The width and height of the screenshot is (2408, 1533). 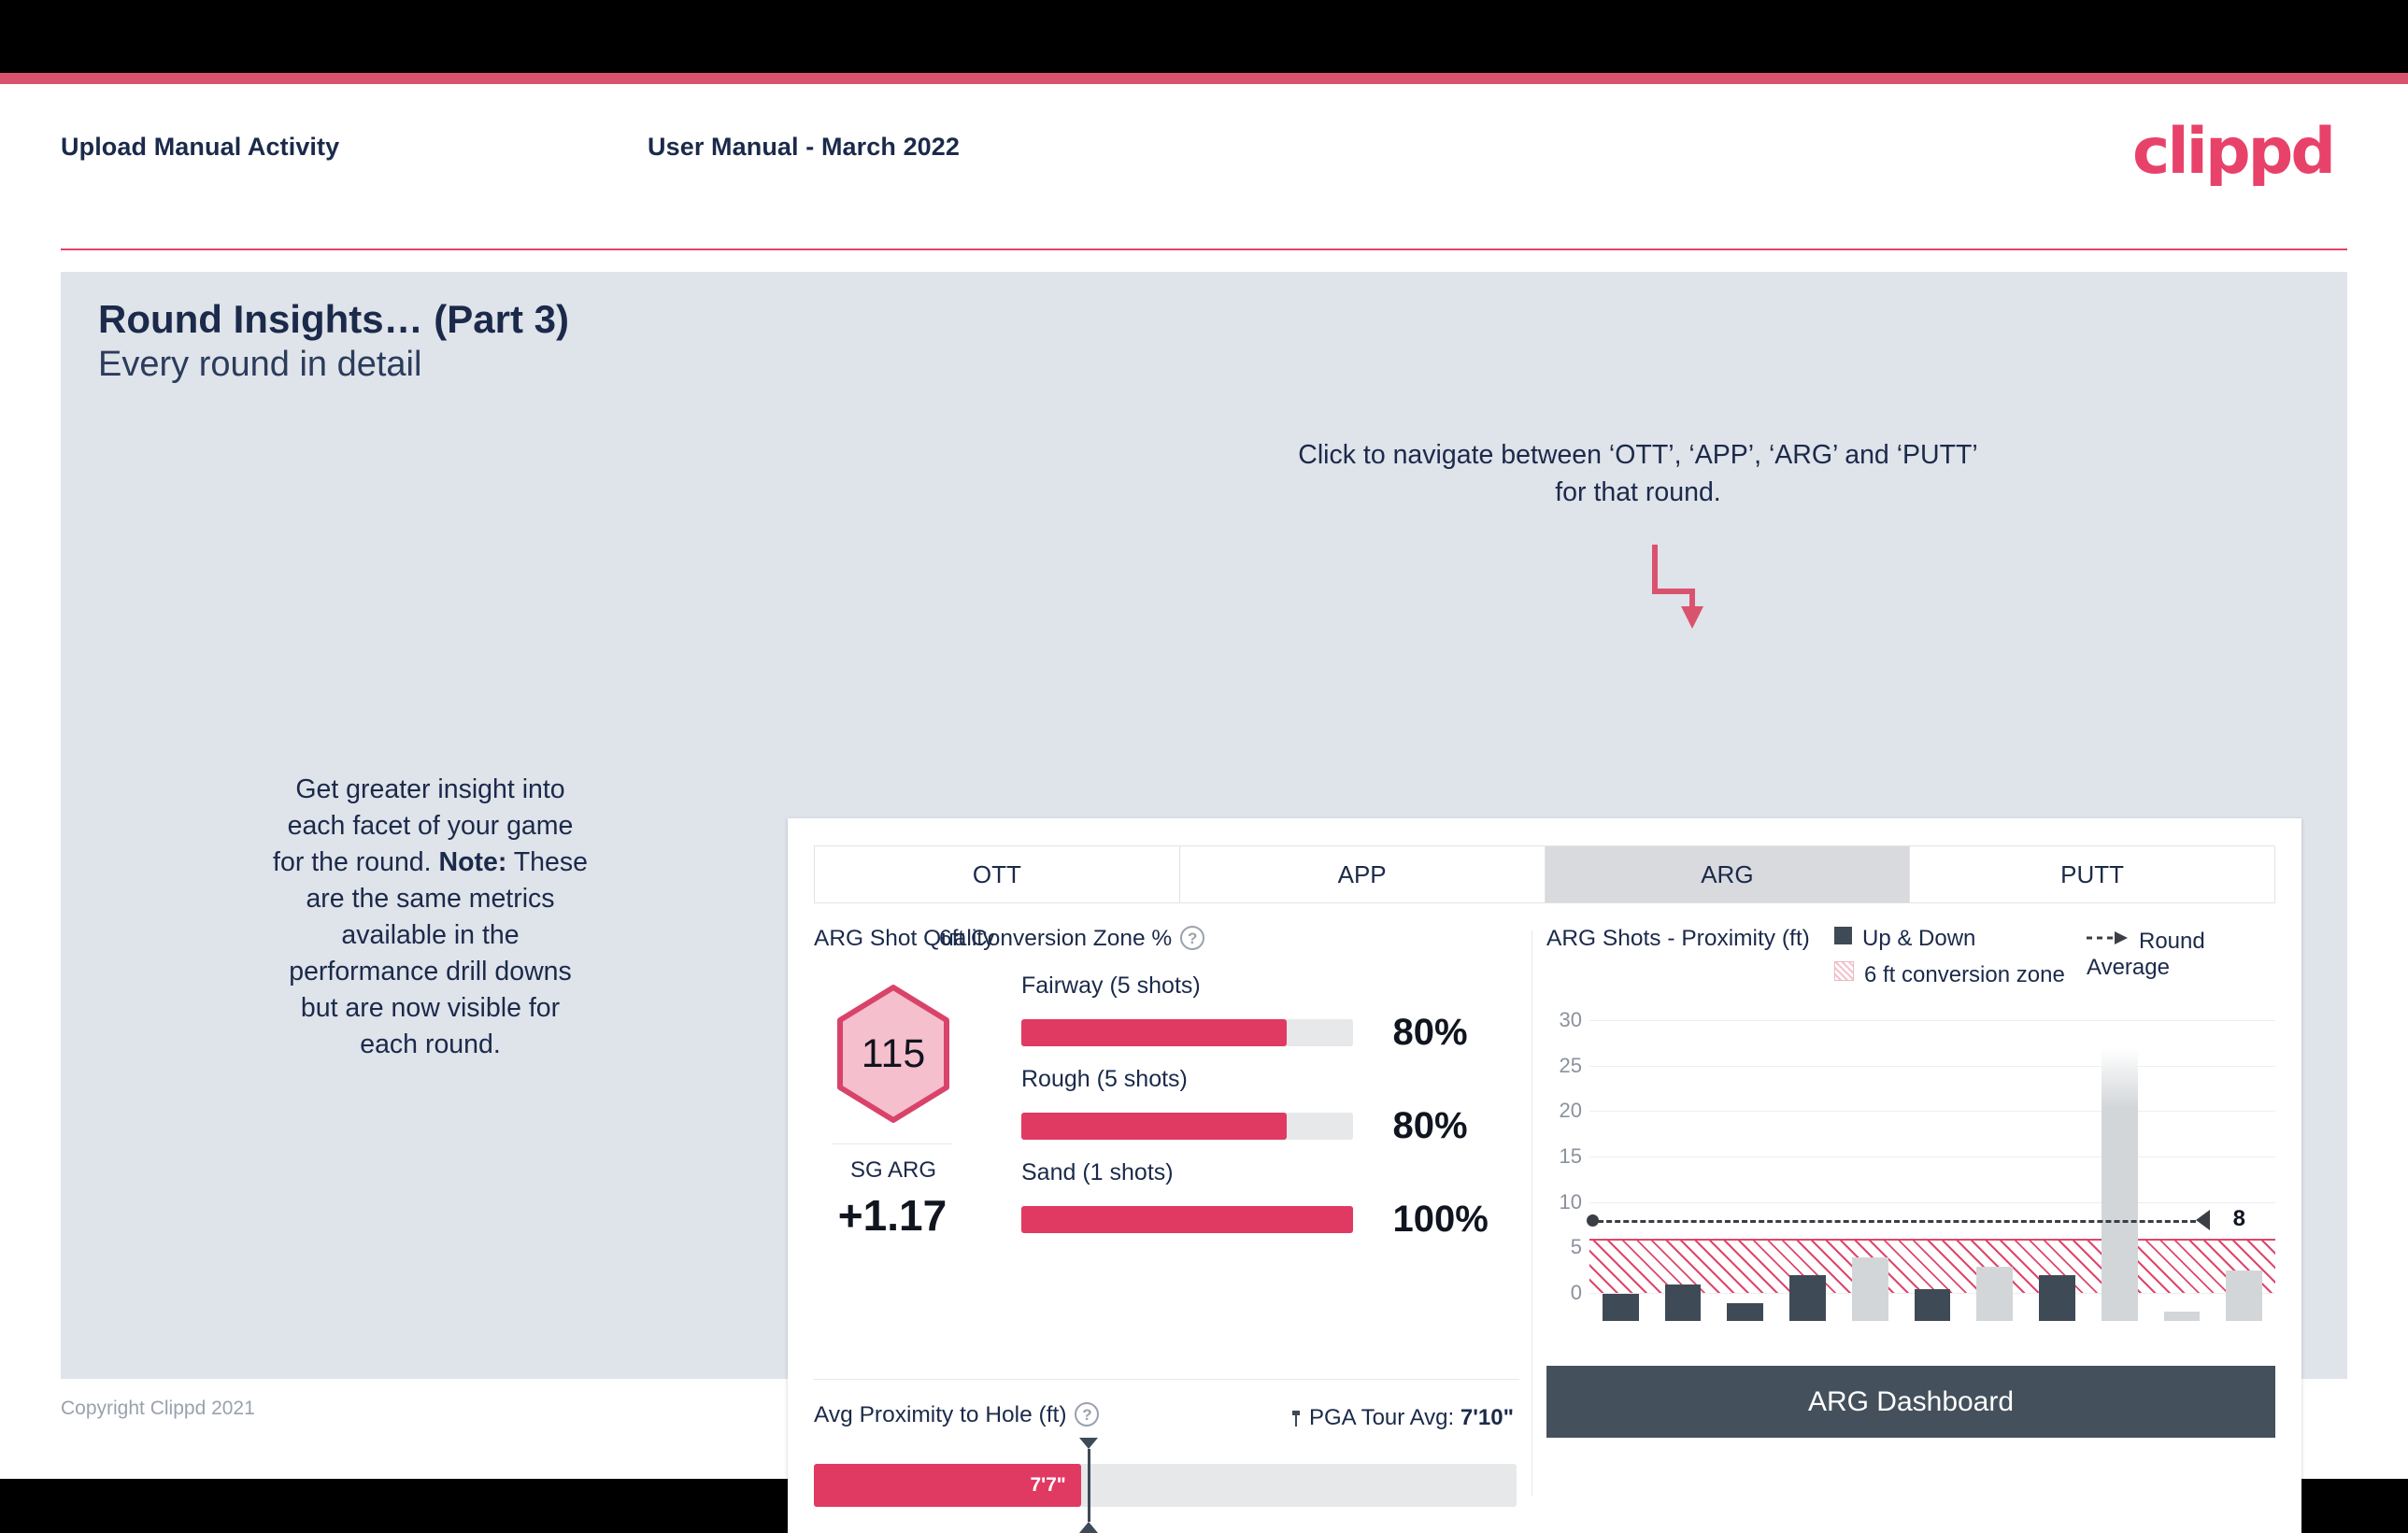 What do you see at coordinates (260, 364) in the screenshot?
I see `page-subtitle: Every round in detail` at bounding box center [260, 364].